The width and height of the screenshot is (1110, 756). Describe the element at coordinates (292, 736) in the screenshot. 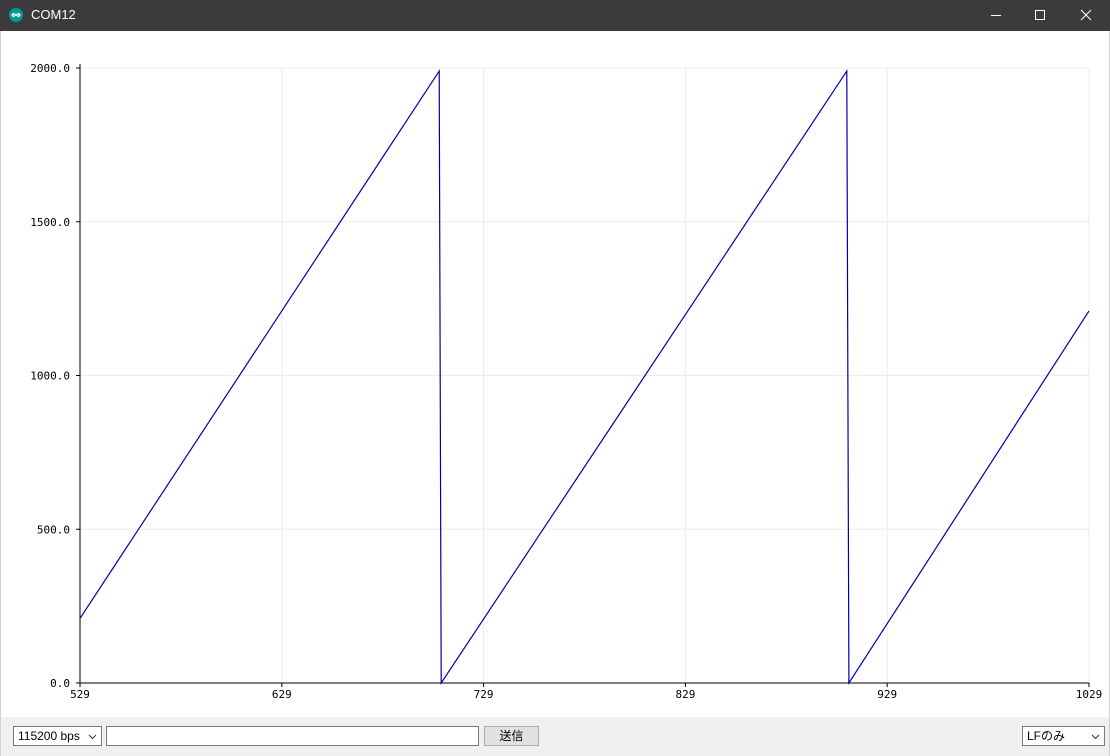

I see `send-message-input` at that location.